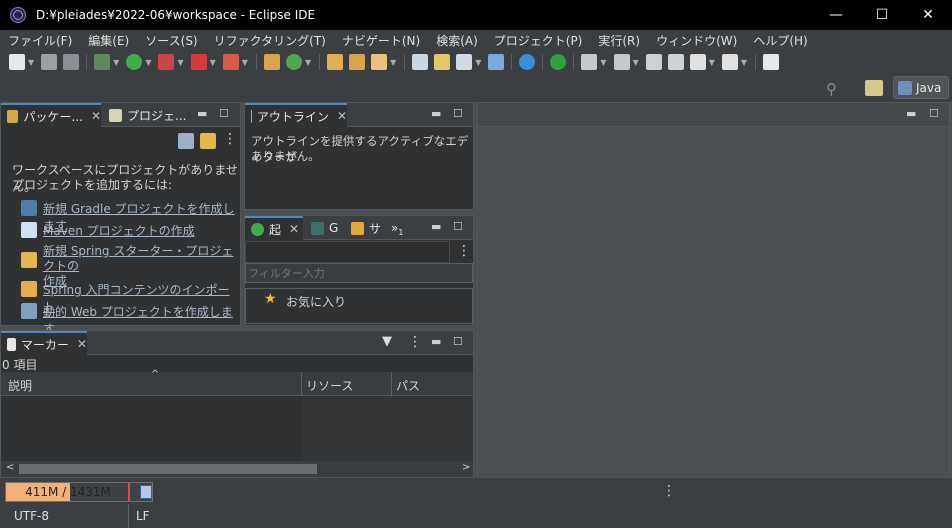 This screenshot has height=528, width=952. Describe the element at coordinates (10, 467) in the screenshot. I see `scroll-left-icon: <` at that location.